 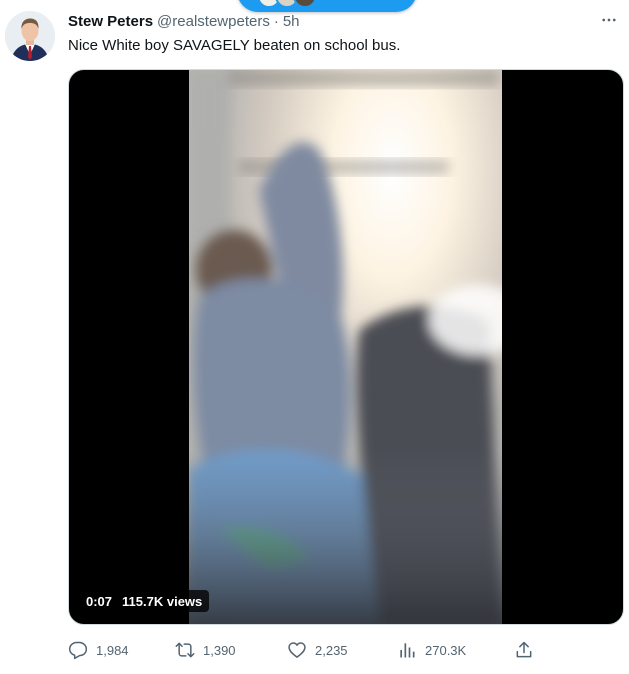 I want to click on tweet-header: Stew Peters @realstewpeters · 5h, so click(x=328, y=21).